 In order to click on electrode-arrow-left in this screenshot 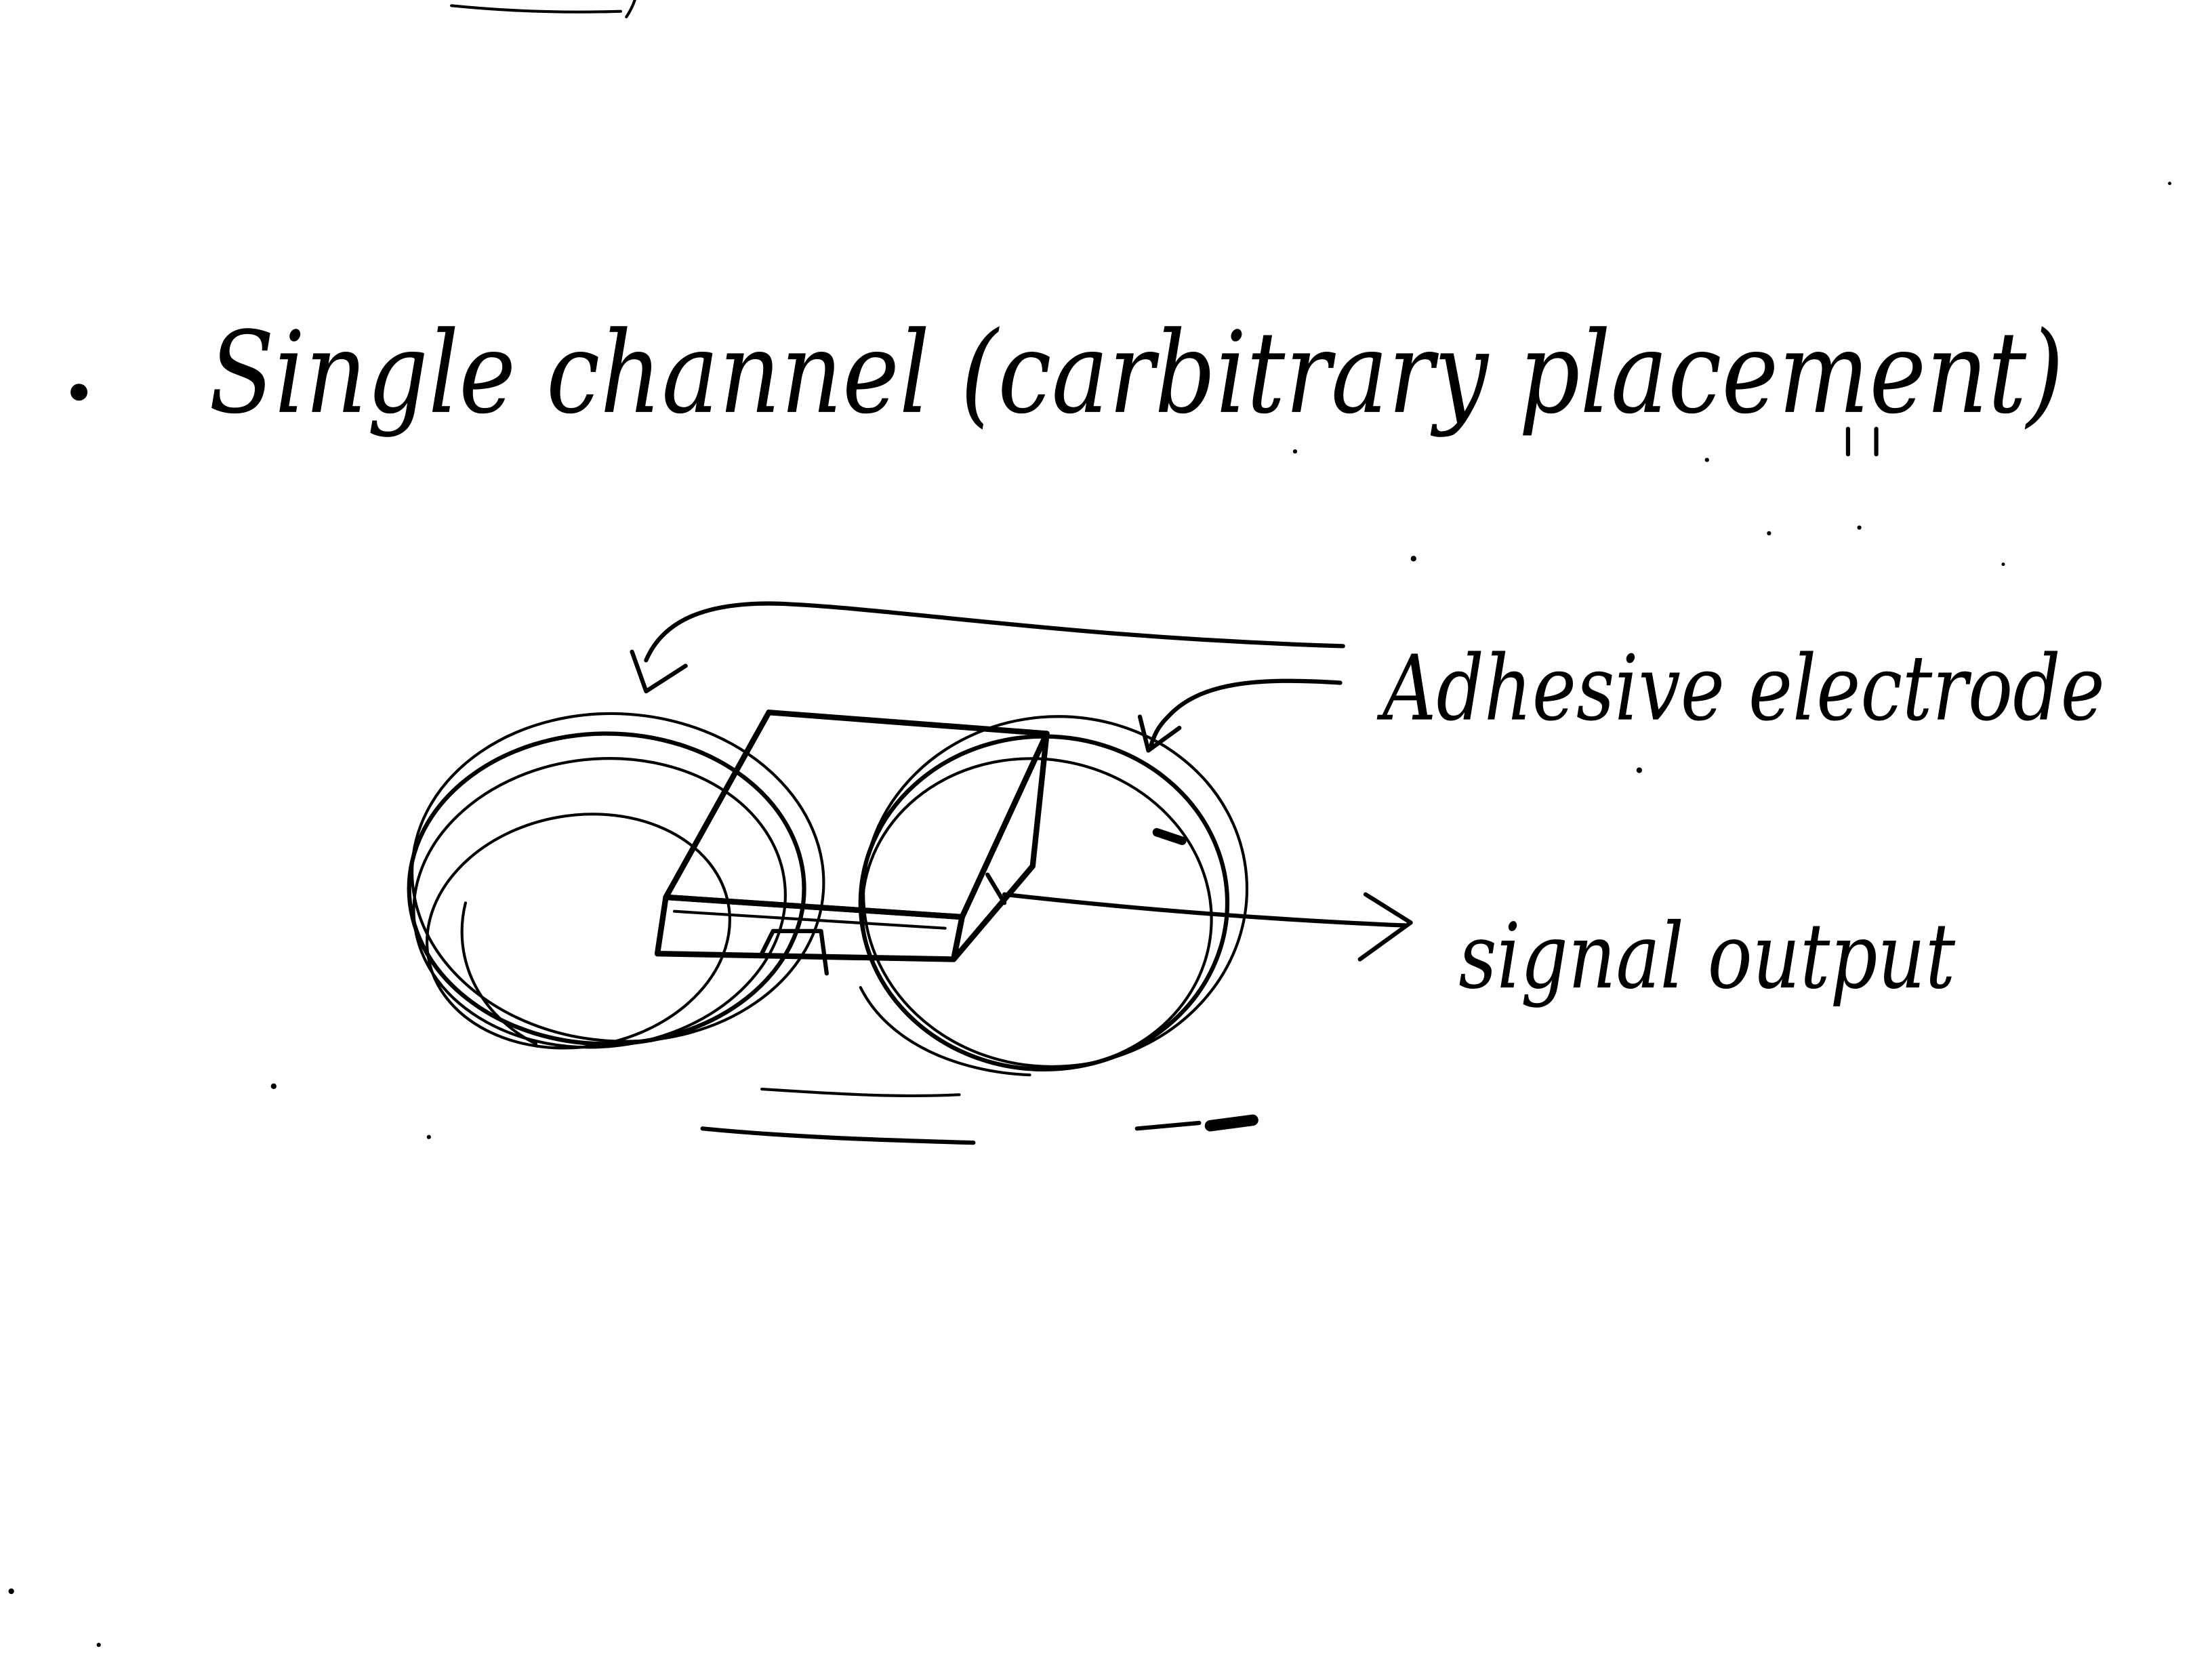, I will do `click(995, 632)`.